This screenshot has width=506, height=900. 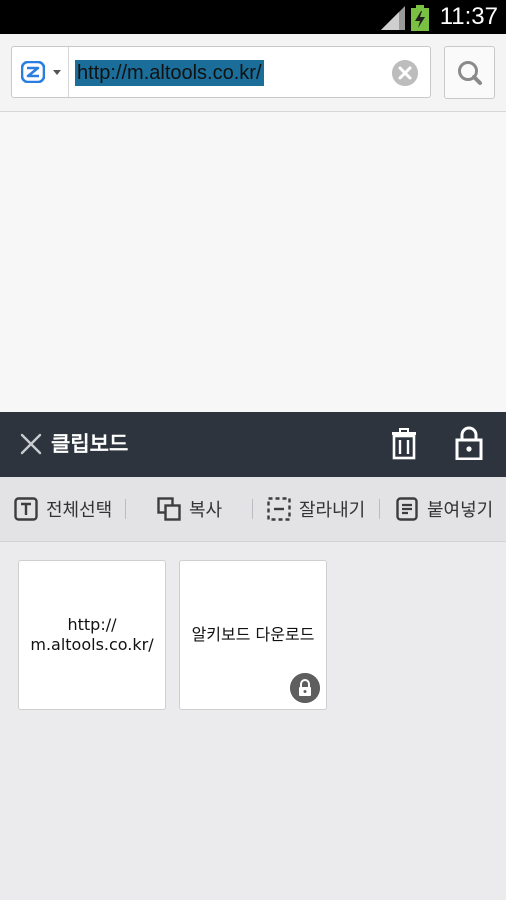 I want to click on search-engine-icon, so click(x=33, y=72).